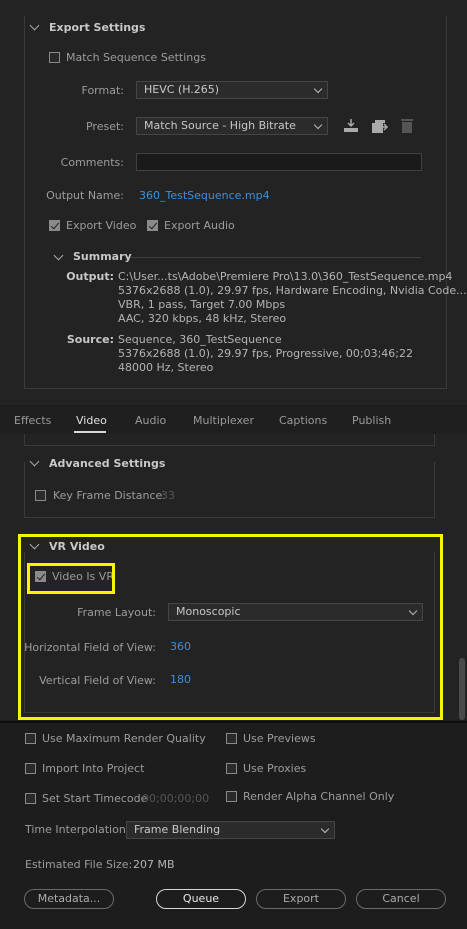 The width and height of the screenshot is (467, 929). What do you see at coordinates (90, 276) in the screenshot?
I see `summary-output-label: Output:` at bounding box center [90, 276].